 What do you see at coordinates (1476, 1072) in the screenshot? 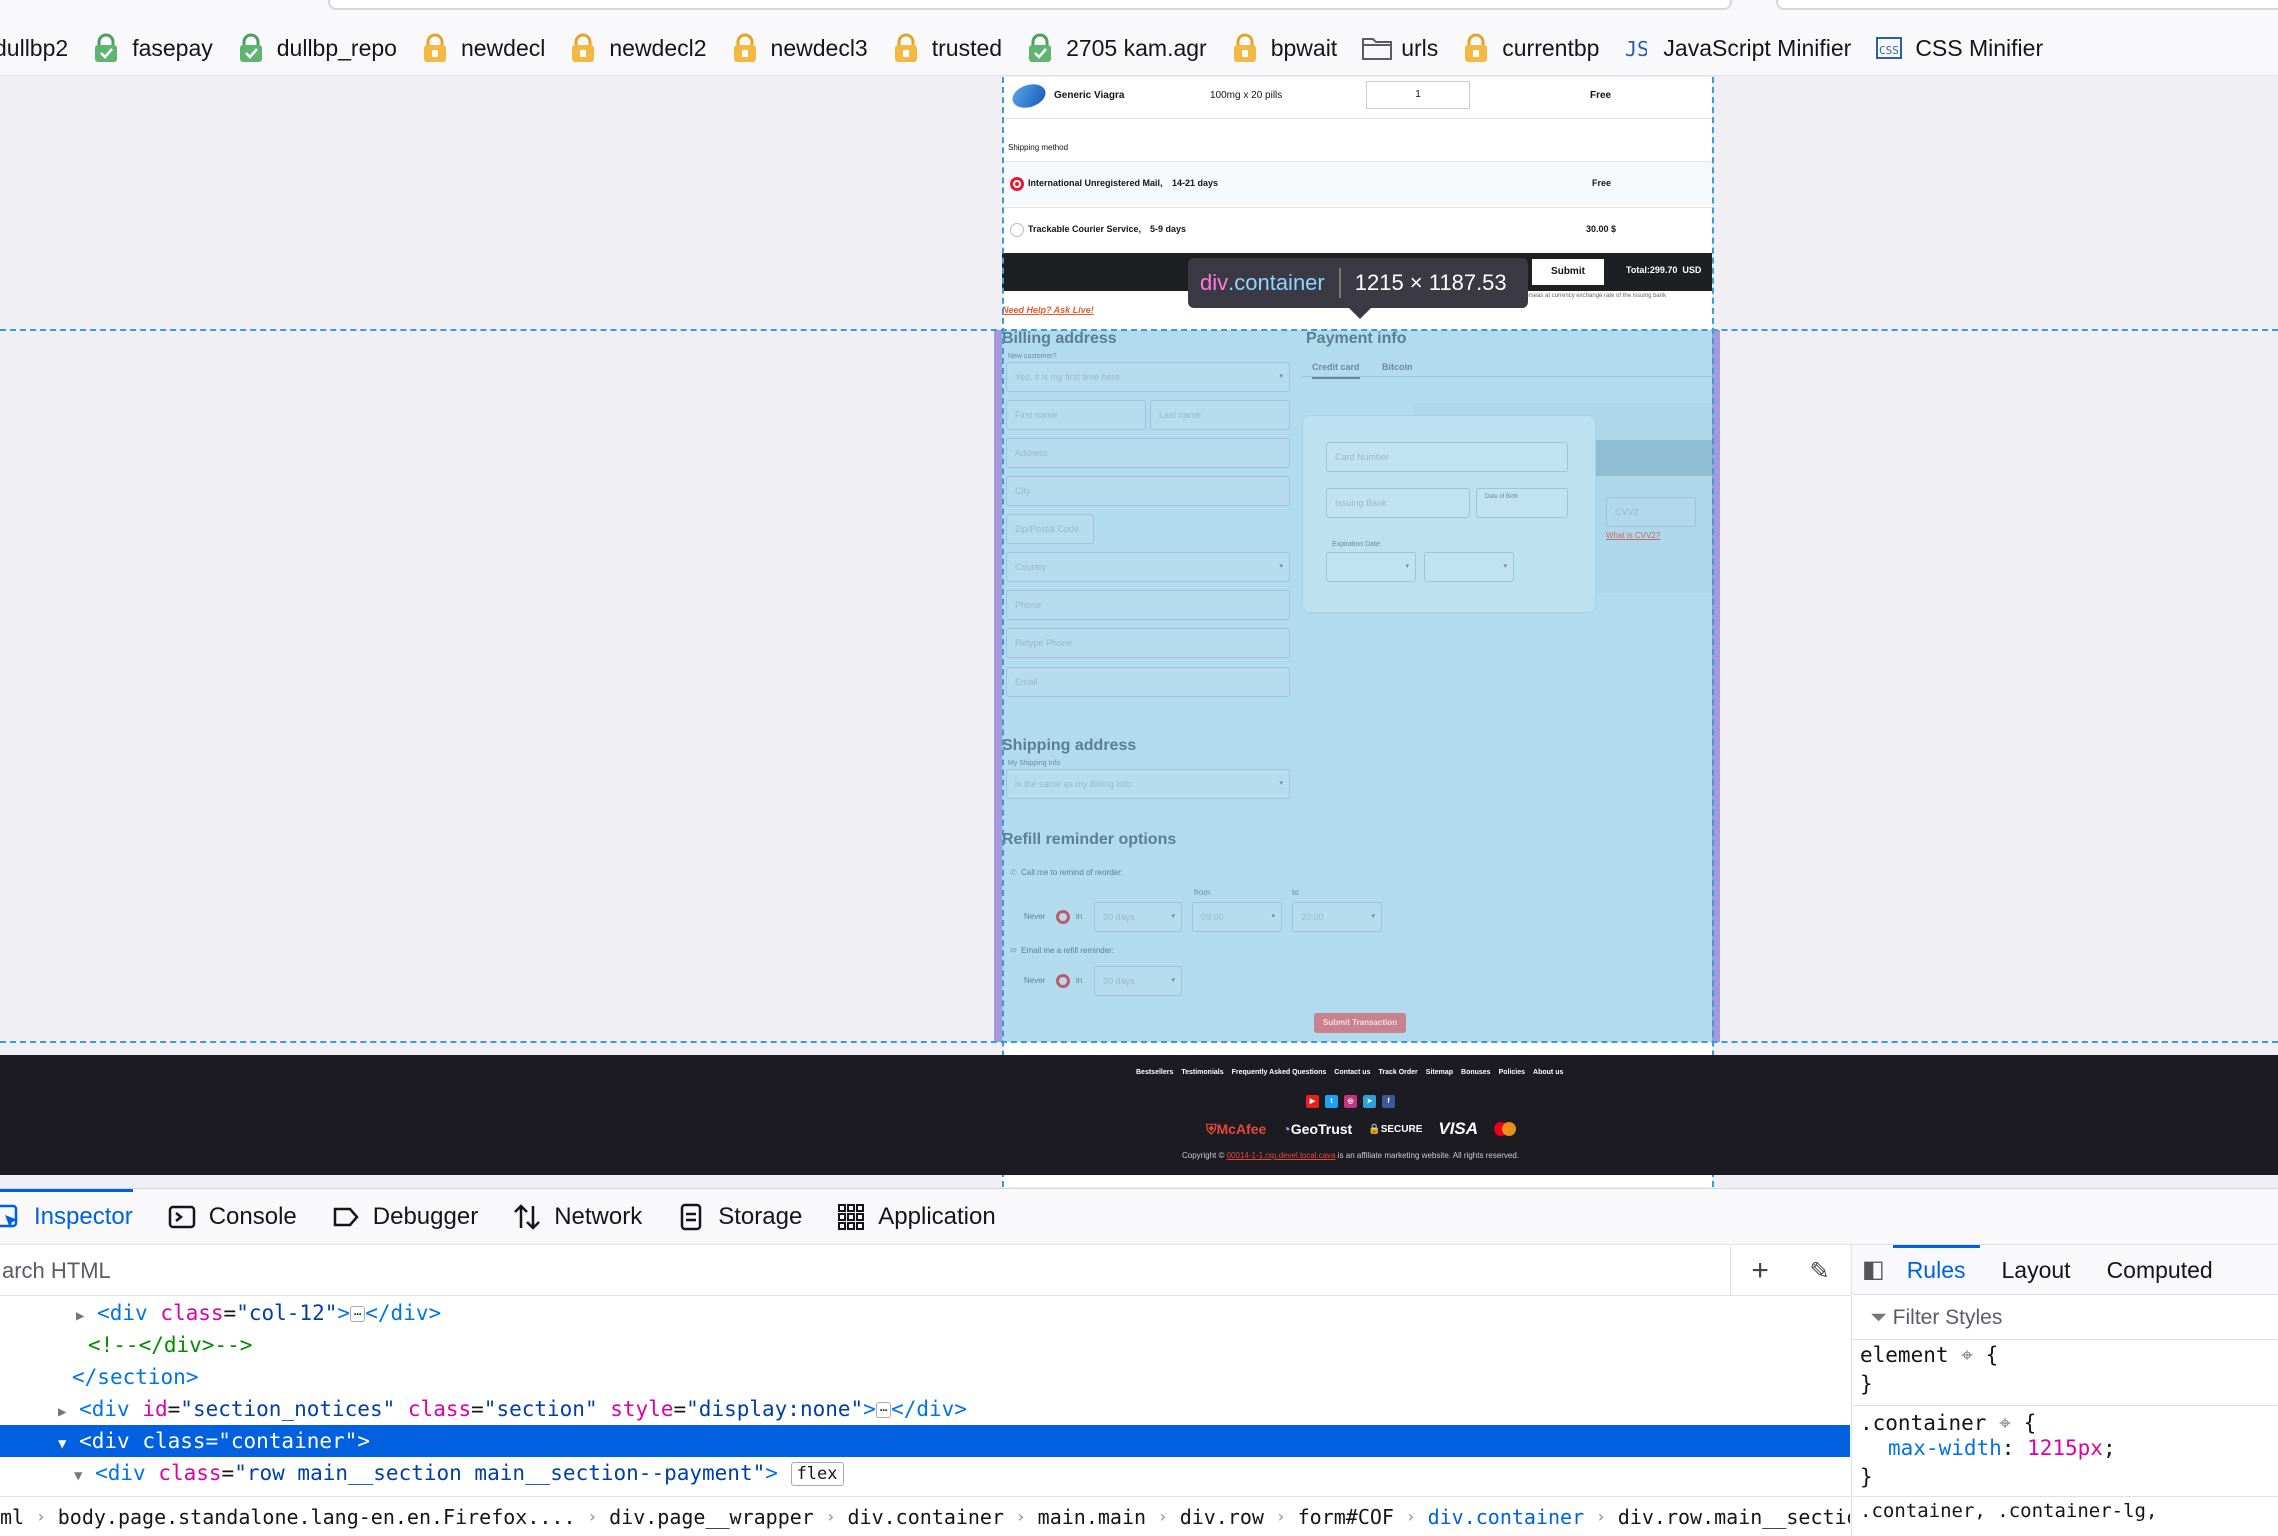
I see `footer-link: Bonuses` at bounding box center [1476, 1072].